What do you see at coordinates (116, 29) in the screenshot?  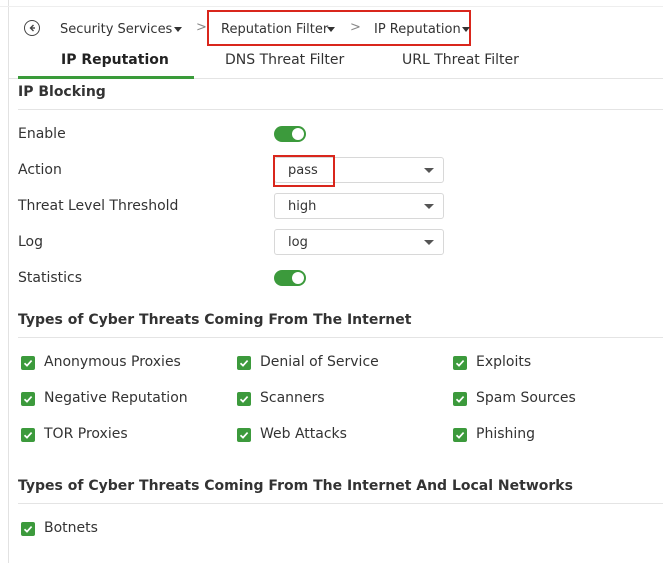 I see `breadcrumb-security-services: Security Services` at bounding box center [116, 29].